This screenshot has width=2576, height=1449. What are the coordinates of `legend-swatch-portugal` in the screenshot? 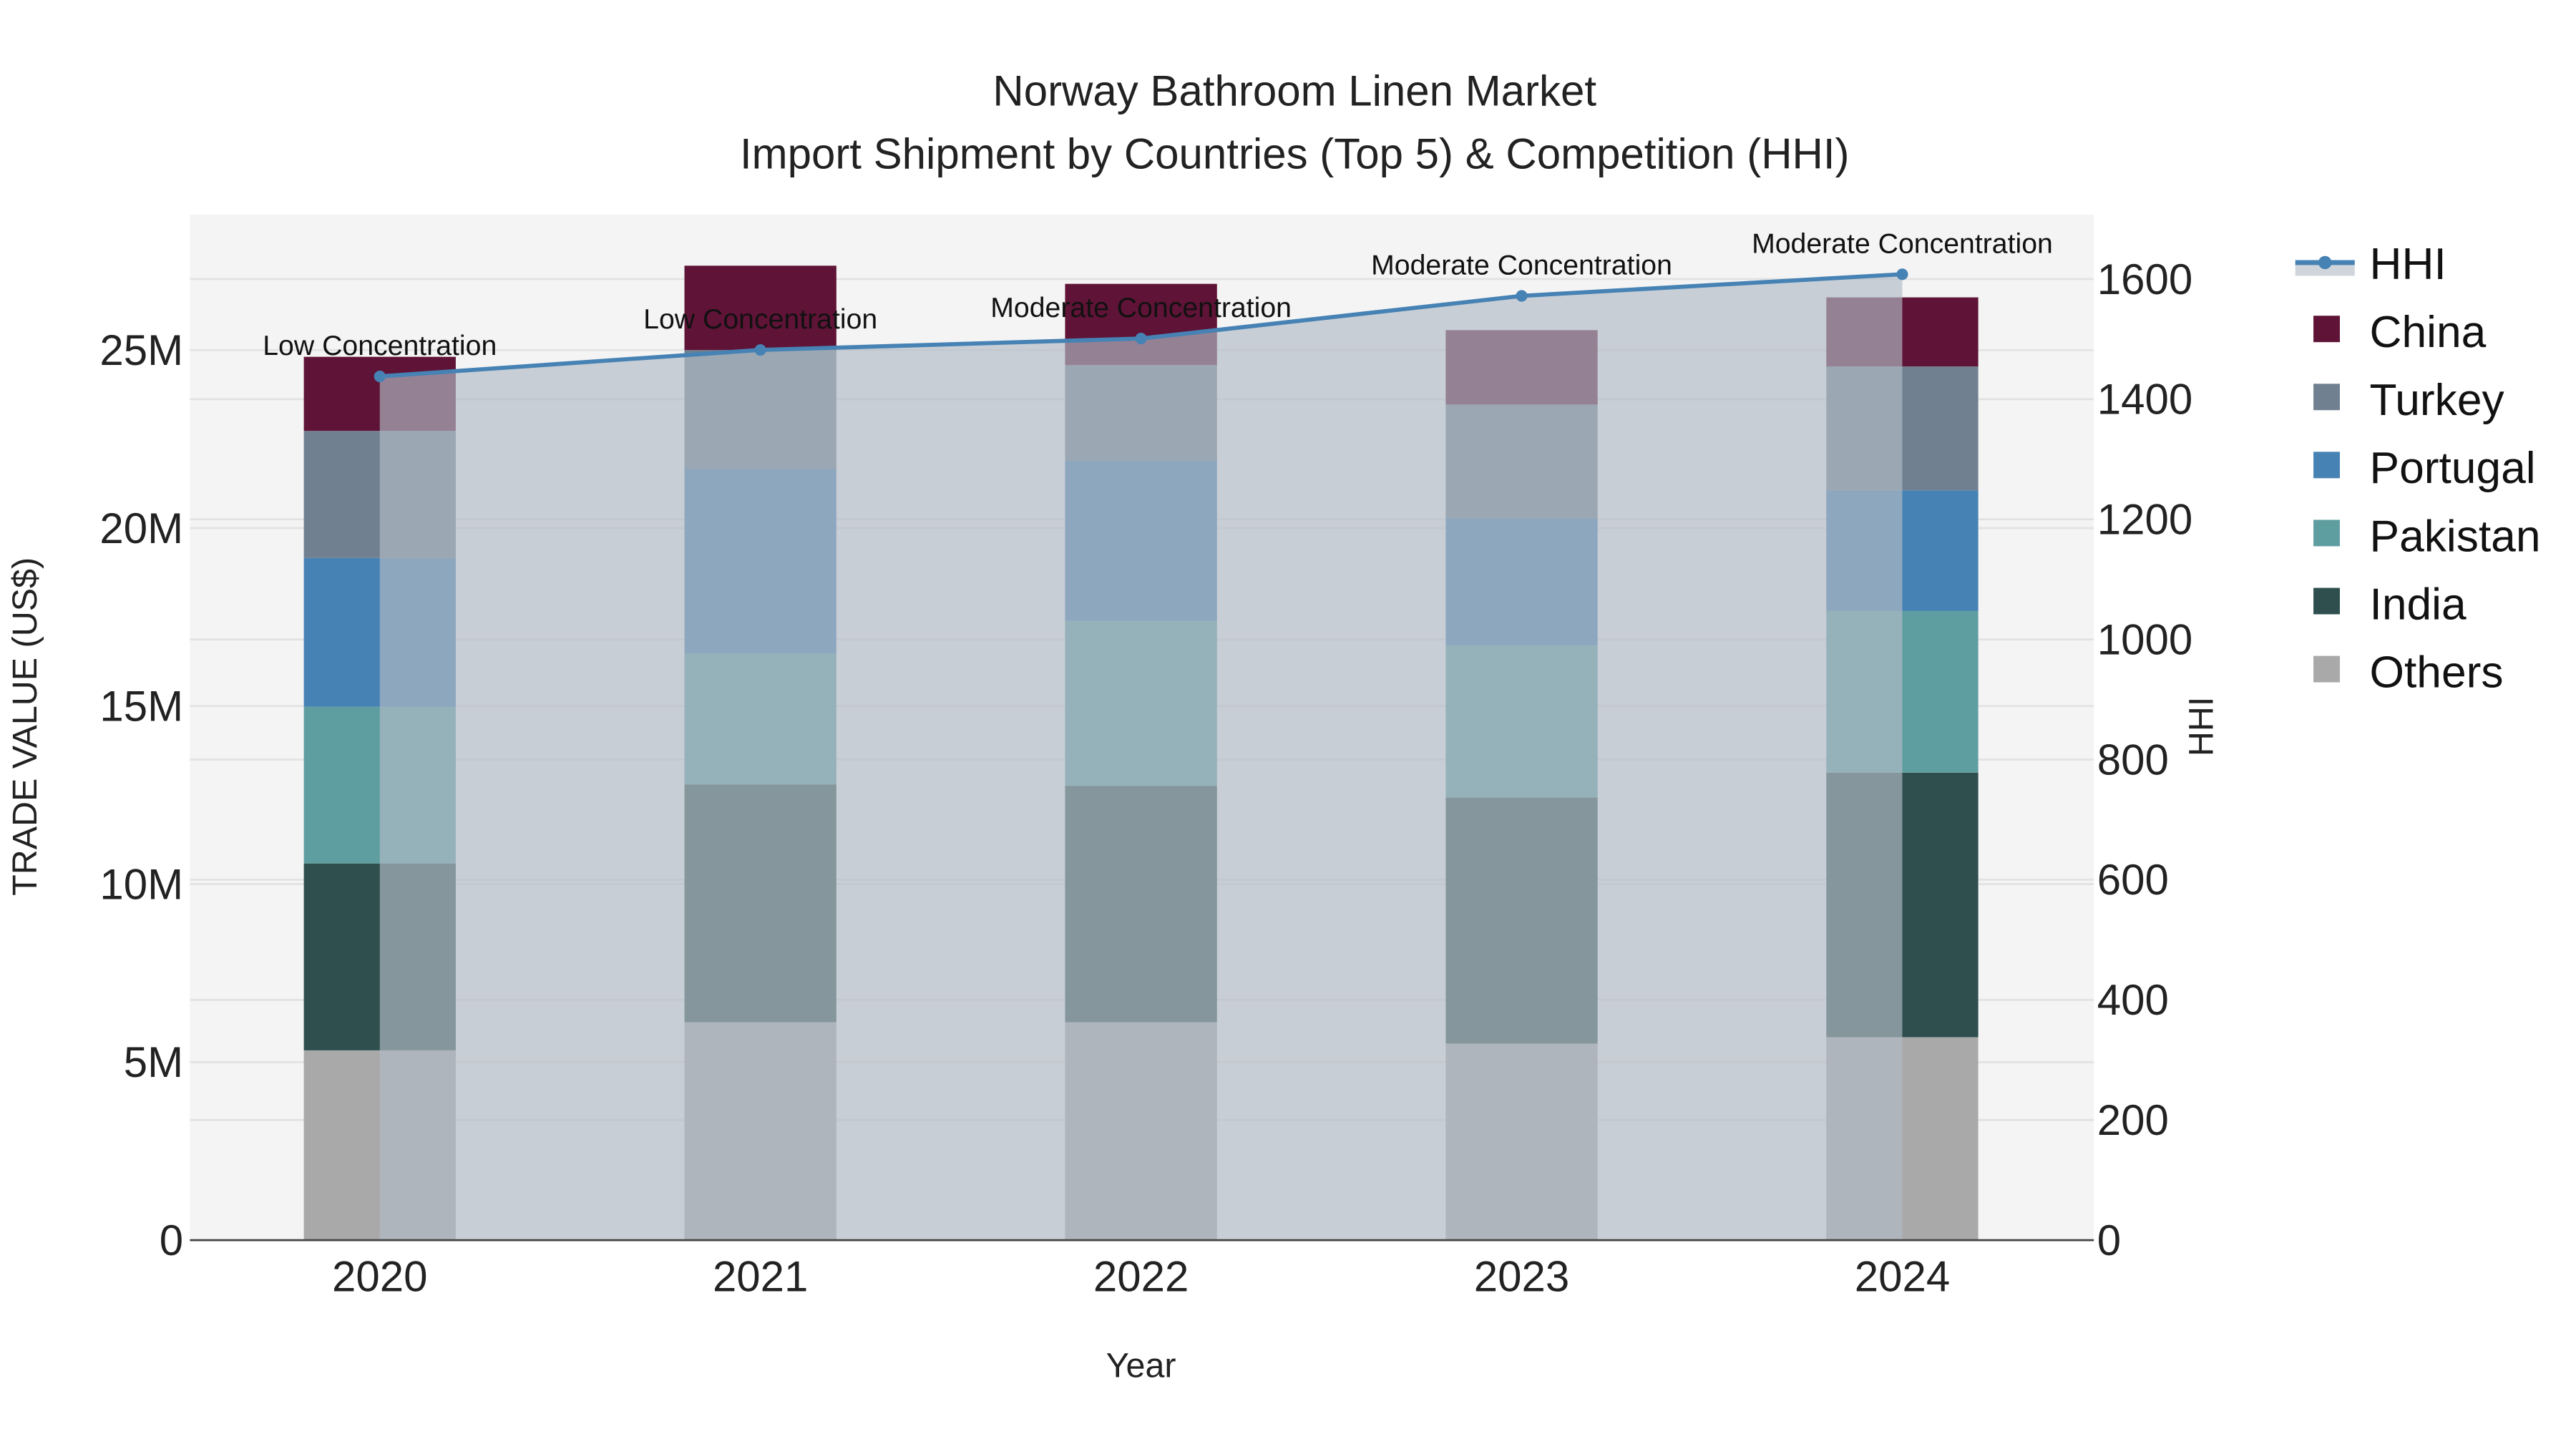 It's located at (2326, 465).